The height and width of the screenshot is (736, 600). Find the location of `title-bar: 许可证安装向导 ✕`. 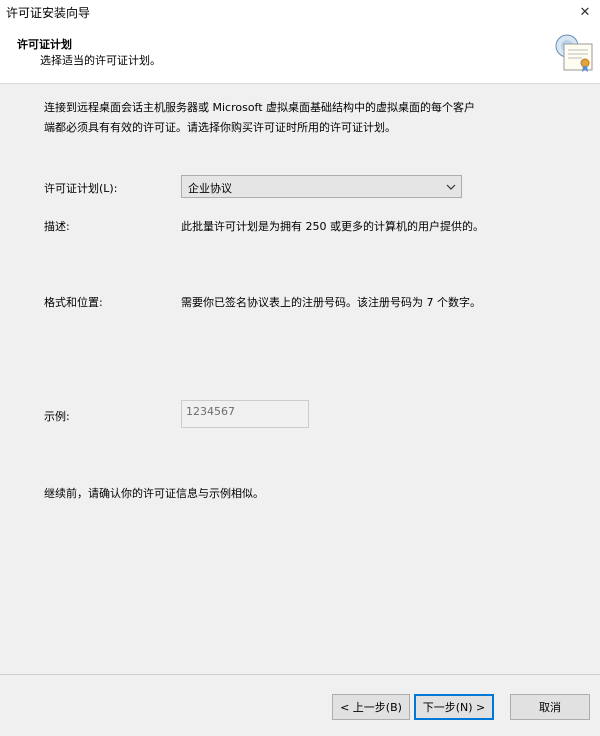

title-bar: 许可证安装向导 ✕ is located at coordinates (300, 14).